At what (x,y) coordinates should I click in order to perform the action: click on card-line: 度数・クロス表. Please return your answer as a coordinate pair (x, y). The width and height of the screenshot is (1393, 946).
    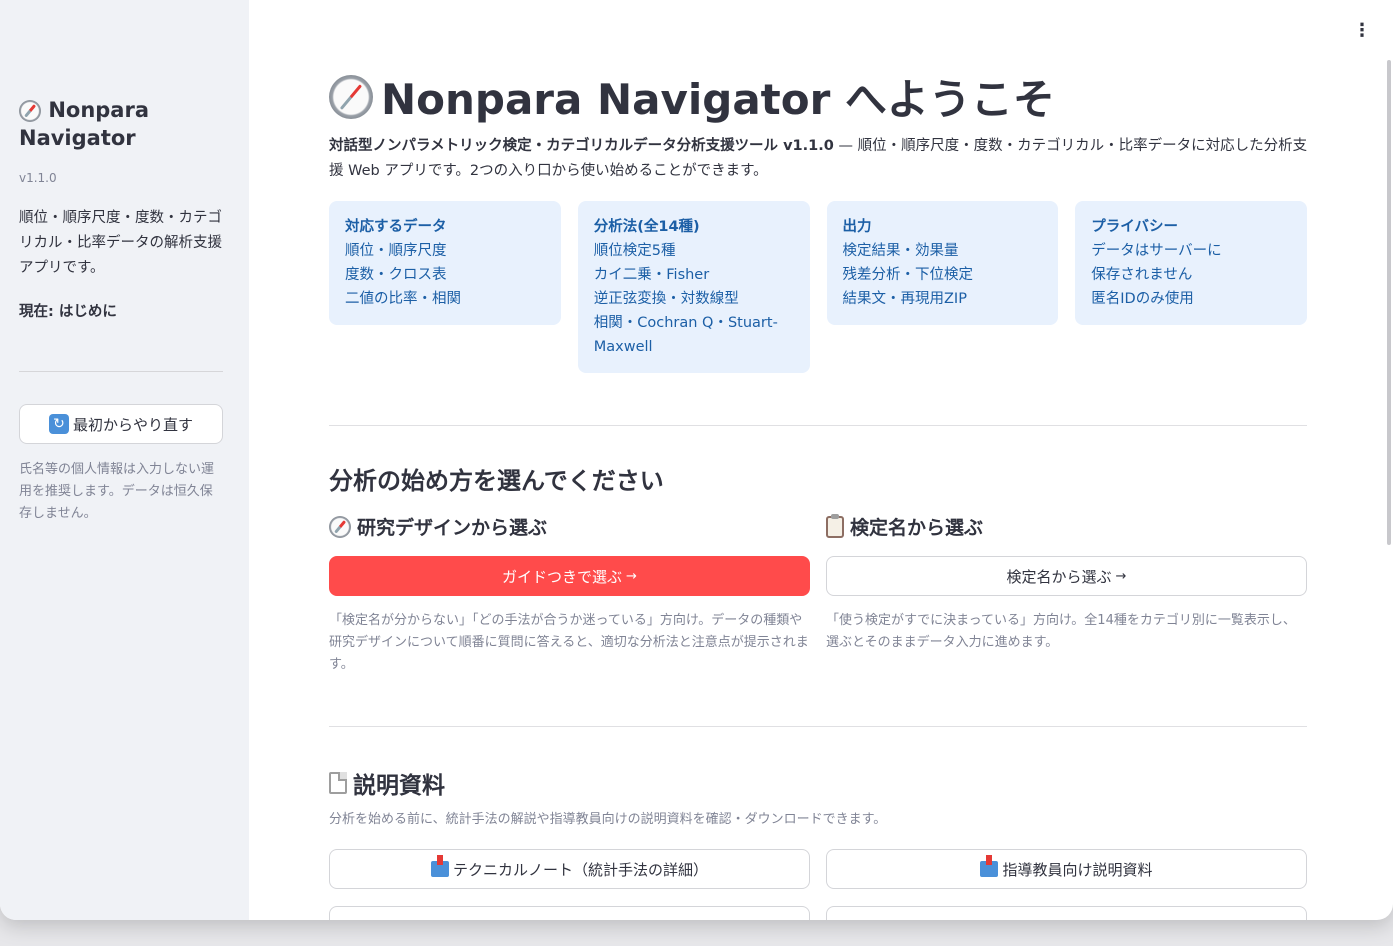
    Looking at the image, I should click on (396, 275).